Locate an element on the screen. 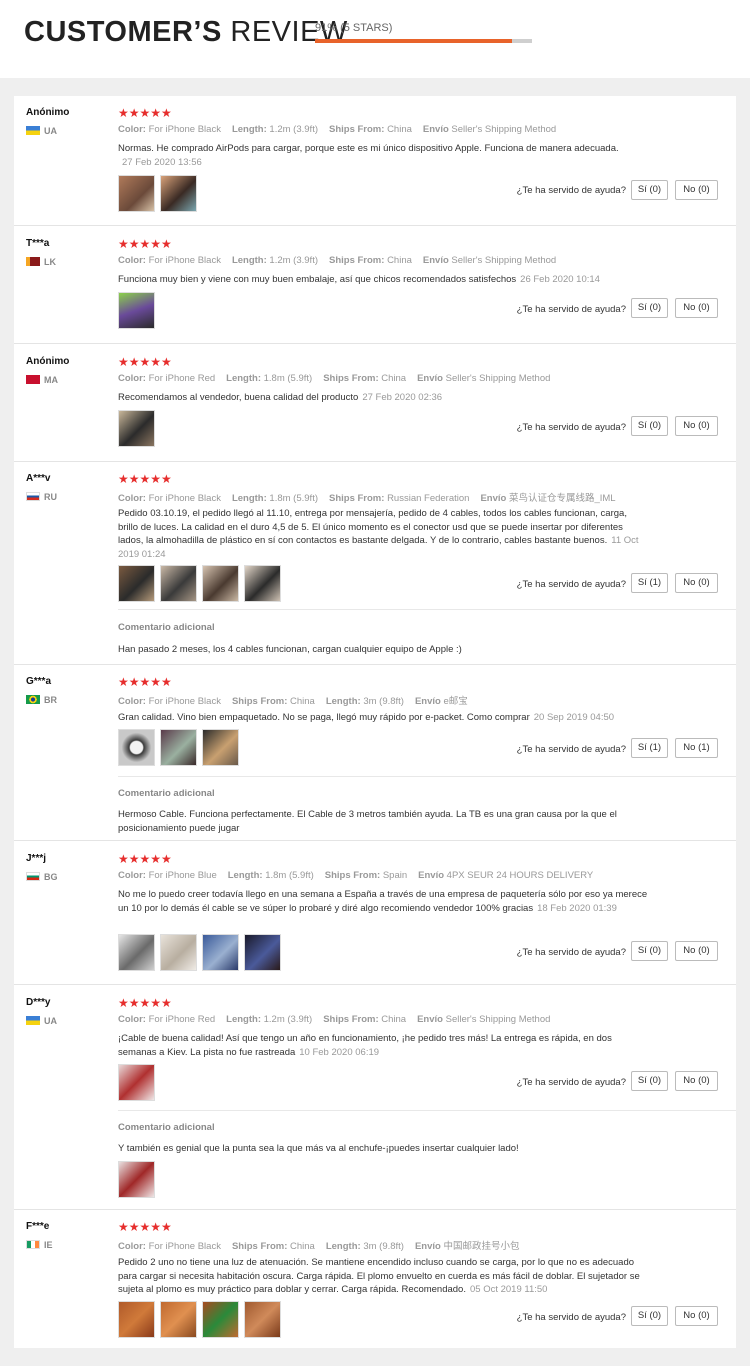 This screenshot has width=750, height=1366. rating-summary: 91% (5 STARS) is located at coordinates (354, 28).